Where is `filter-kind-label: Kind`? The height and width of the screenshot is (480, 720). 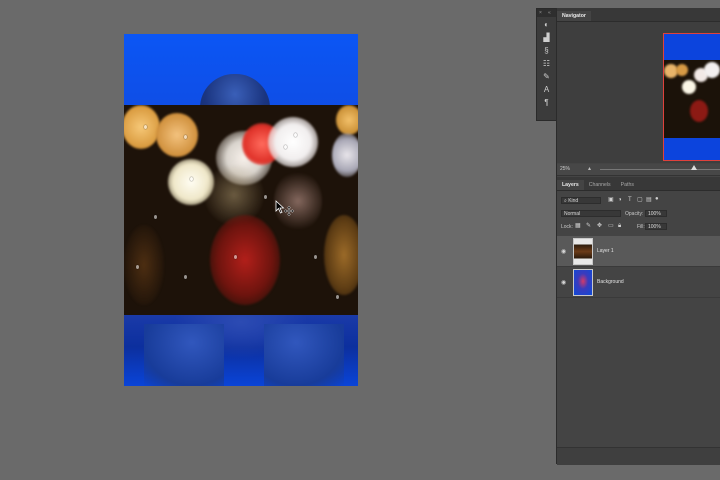
filter-kind-label: Kind is located at coordinates (573, 201).